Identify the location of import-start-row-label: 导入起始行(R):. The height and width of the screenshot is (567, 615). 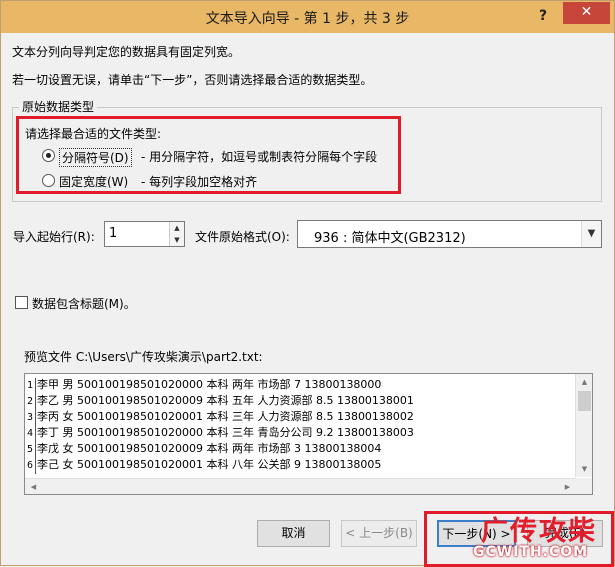
(54, 237).